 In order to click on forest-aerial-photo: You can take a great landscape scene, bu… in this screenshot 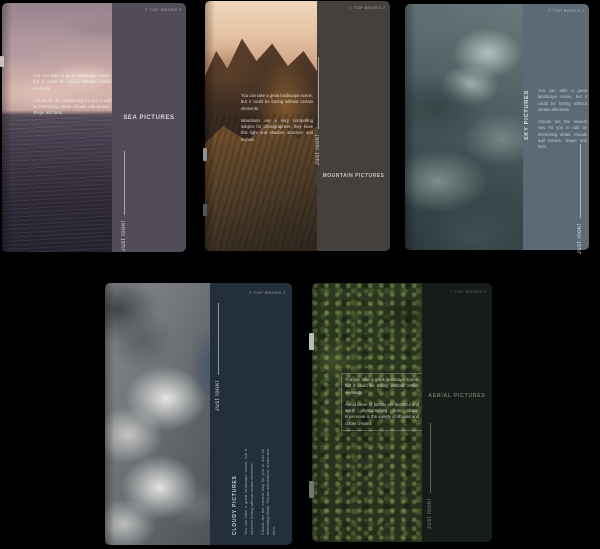, I will do `click(367, 412)`.